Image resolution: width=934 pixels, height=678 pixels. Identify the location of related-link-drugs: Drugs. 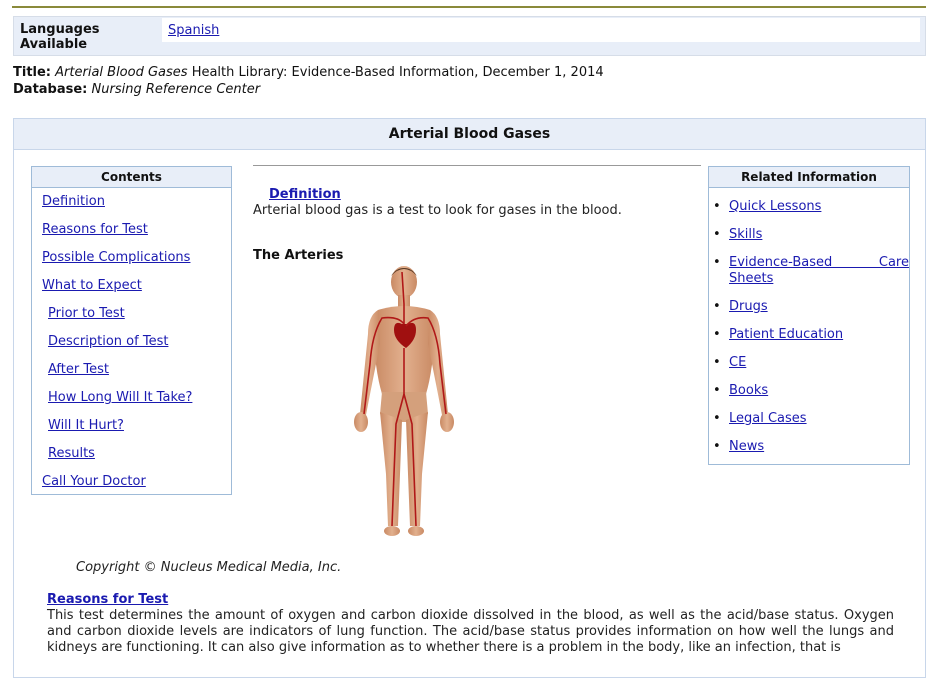
(748, 306).